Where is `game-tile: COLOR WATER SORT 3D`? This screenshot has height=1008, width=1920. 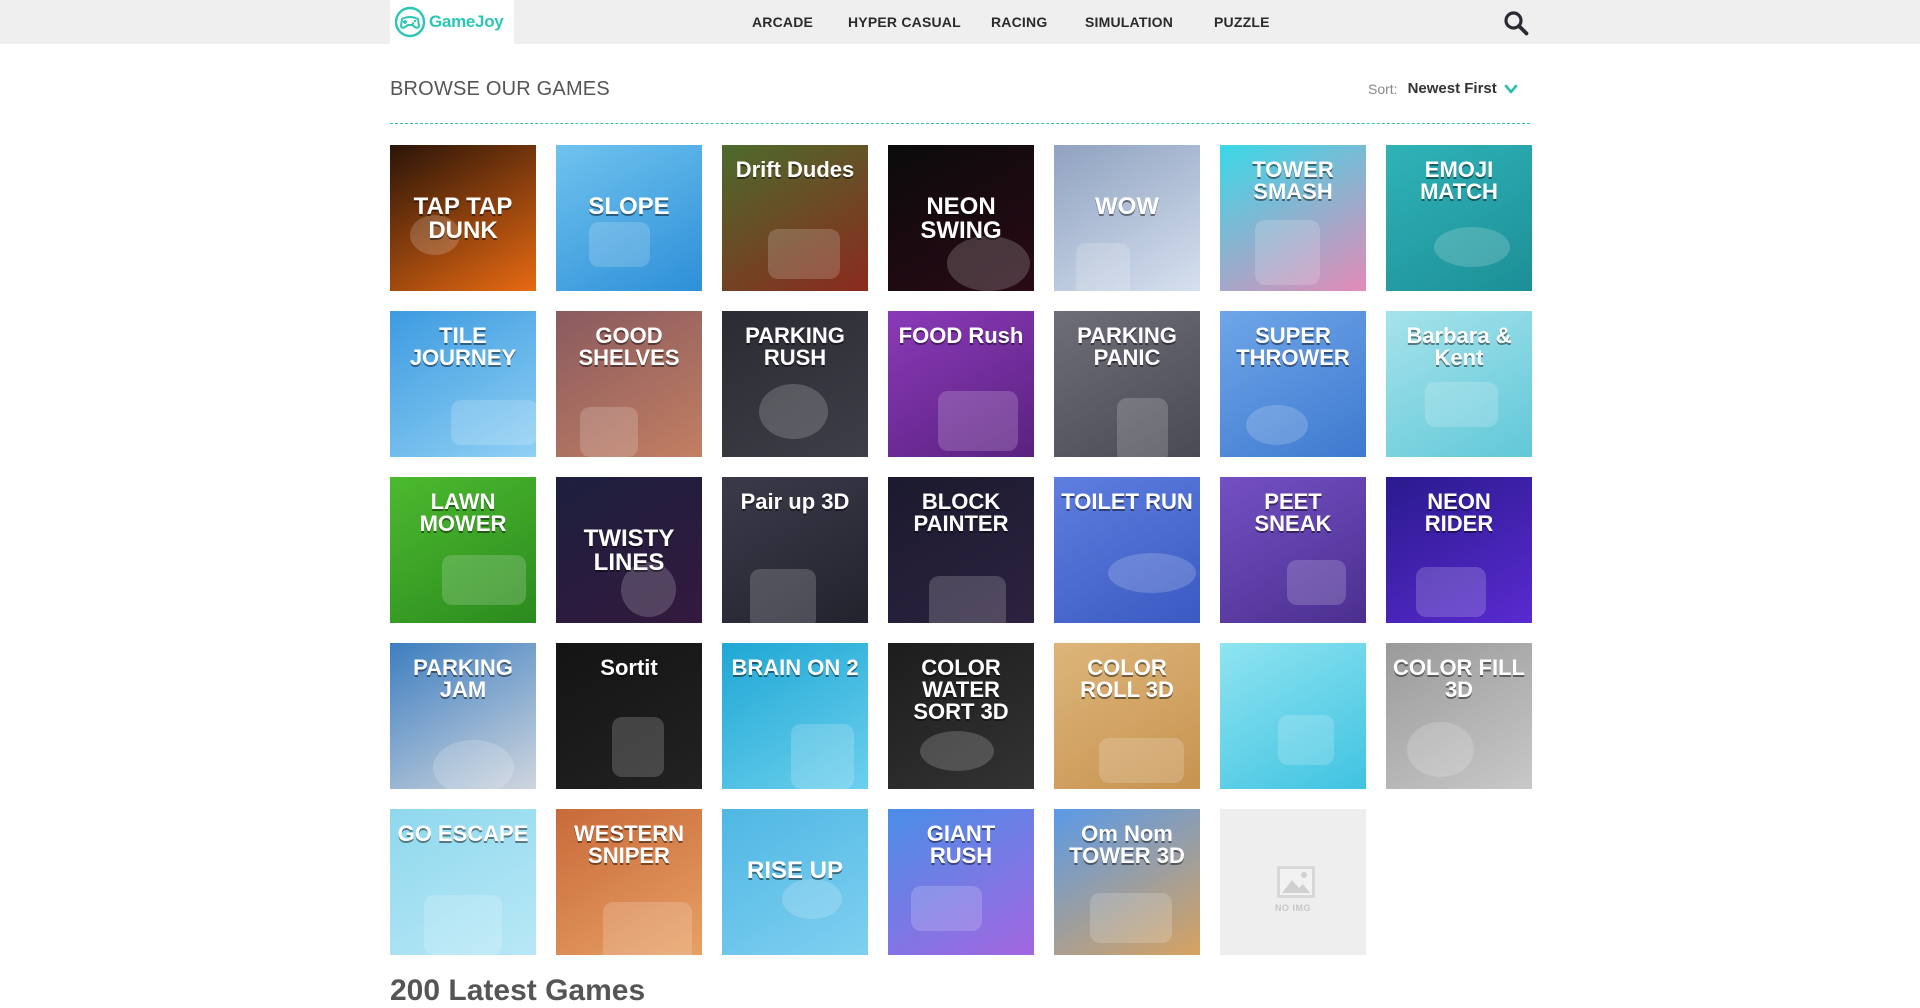
game-tile: COLOR WATER SORT 3D is located at coordinates (961, 716).